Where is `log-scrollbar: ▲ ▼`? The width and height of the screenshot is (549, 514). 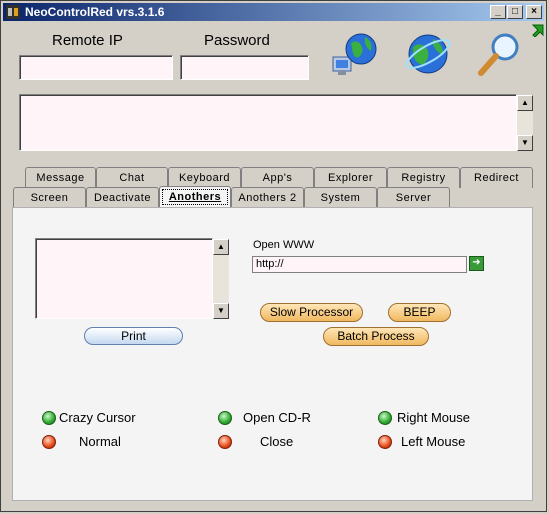
log-scrollbar: ▲ ▼ is located at coordinates (525, 123).